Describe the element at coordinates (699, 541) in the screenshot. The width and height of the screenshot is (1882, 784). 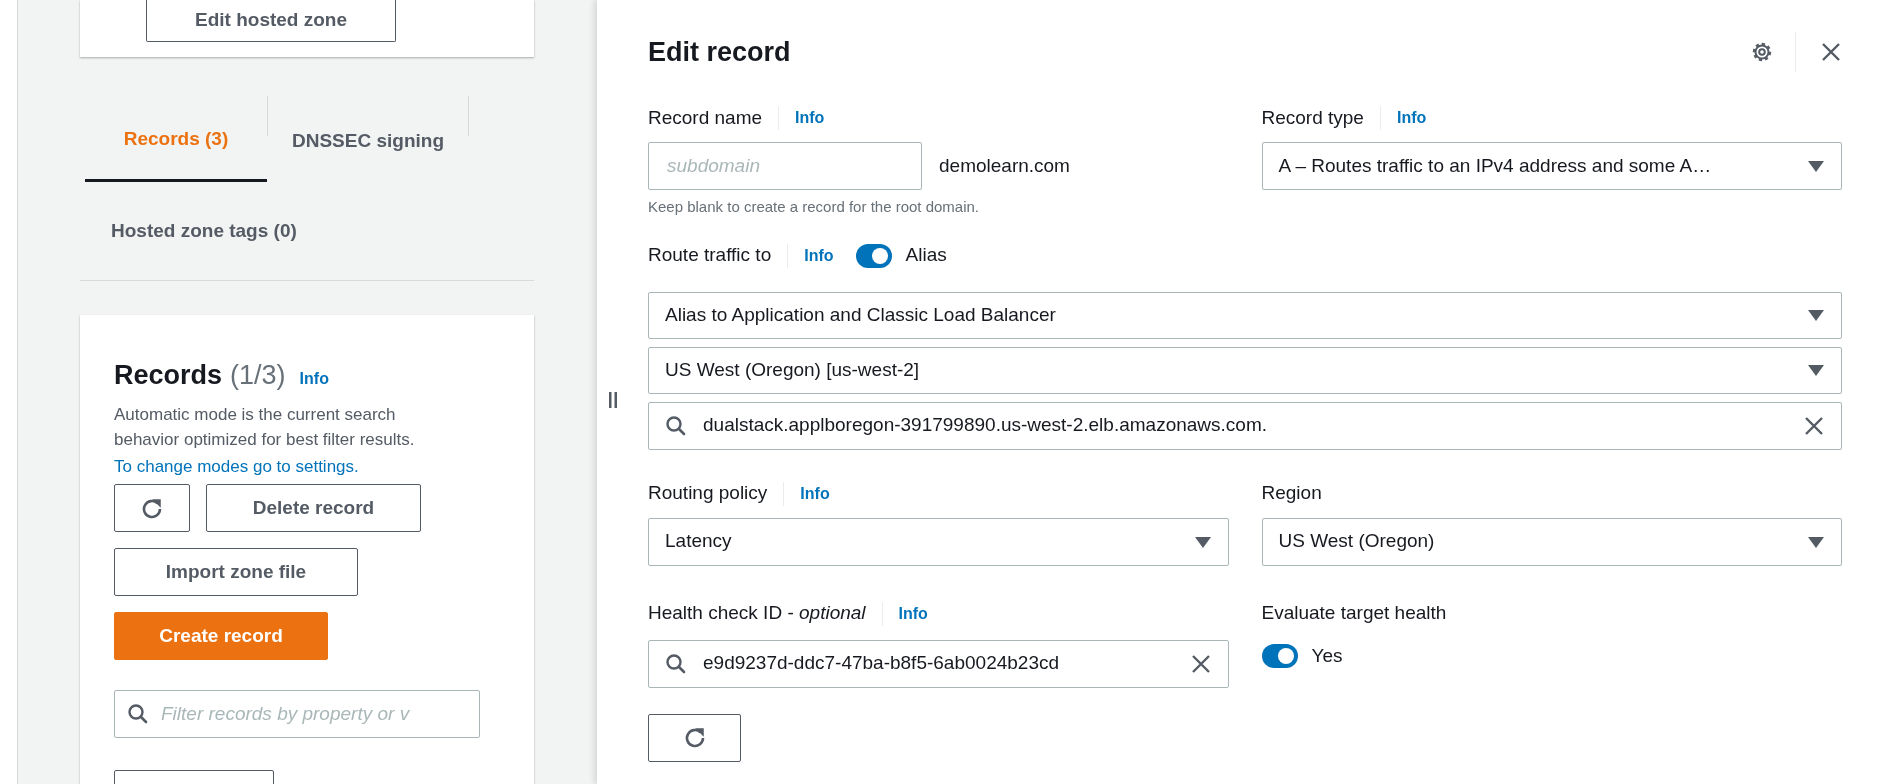
I see `select-value: Latency` at that location.